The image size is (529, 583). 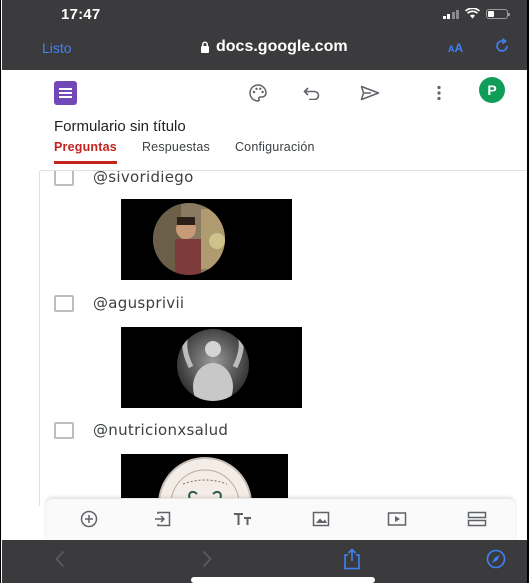 I want to click on tab-preguntas: Preguntas, so click(x=85, y=152).